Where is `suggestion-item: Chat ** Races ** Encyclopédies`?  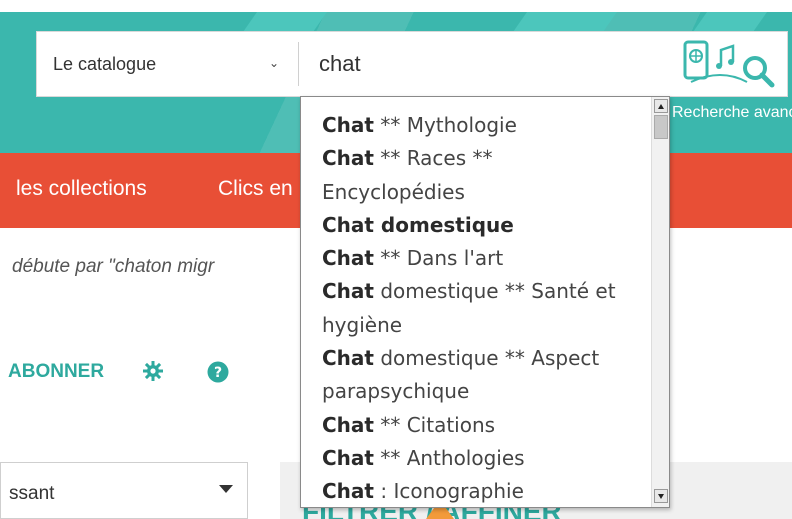
suggestion-item: Chat ** Races ** Encyclopédies is located at coordinates (476, 175).